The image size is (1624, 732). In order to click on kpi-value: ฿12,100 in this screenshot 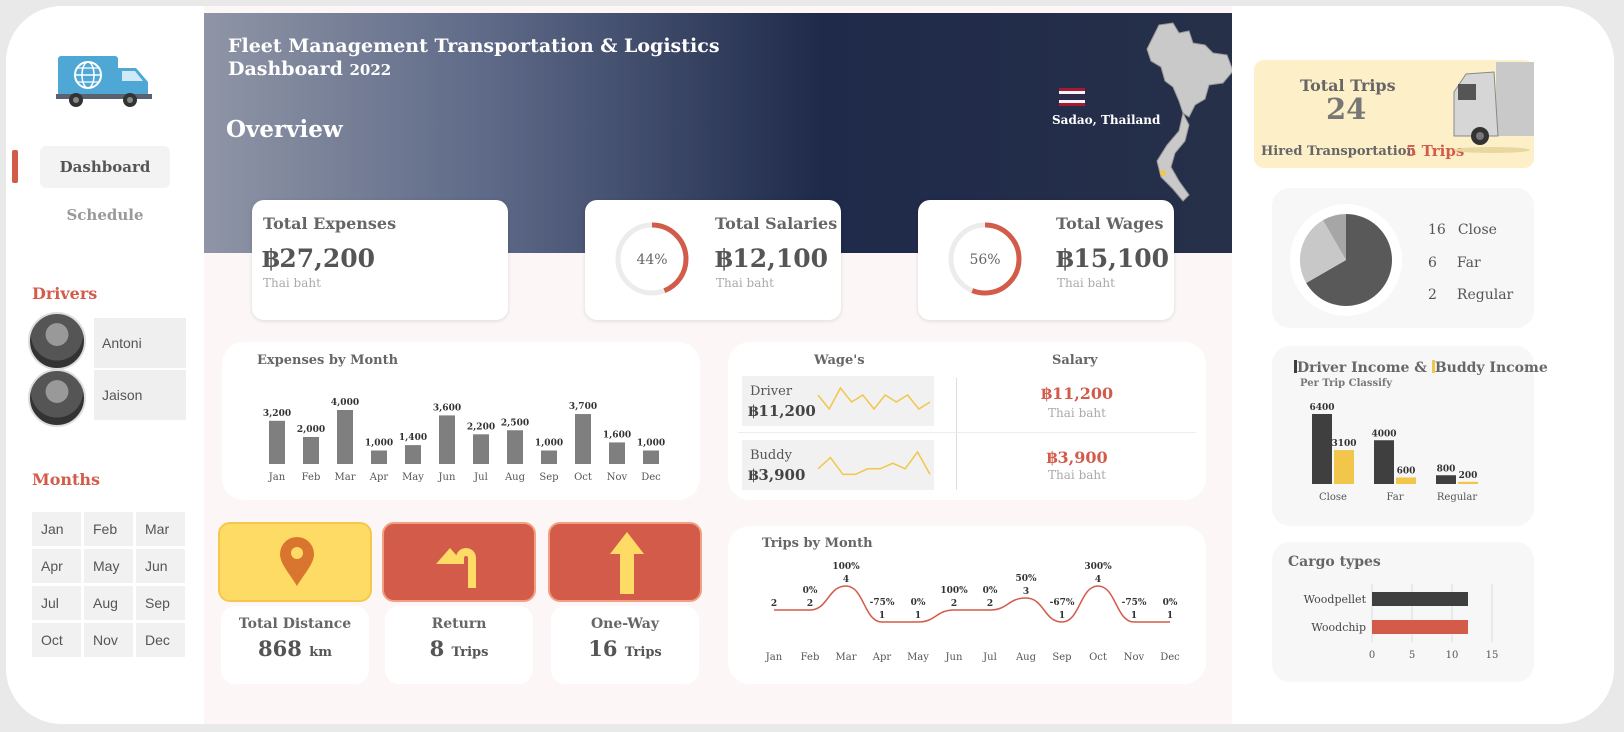, I will do `click(772, 258)`.